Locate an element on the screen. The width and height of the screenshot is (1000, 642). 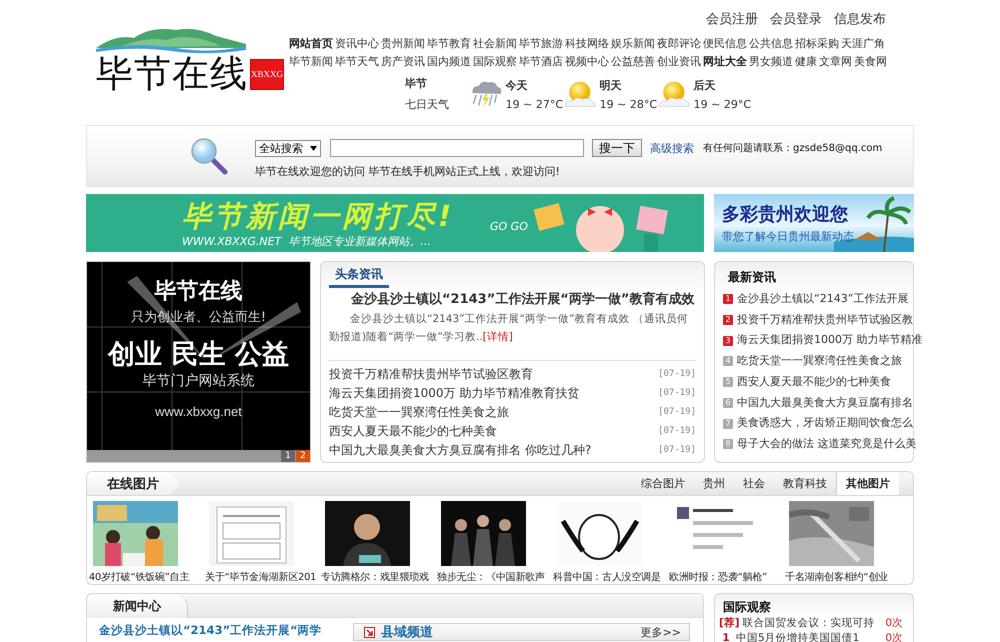
nav-link: 天涯广角 is located at coordinates (863, 44).